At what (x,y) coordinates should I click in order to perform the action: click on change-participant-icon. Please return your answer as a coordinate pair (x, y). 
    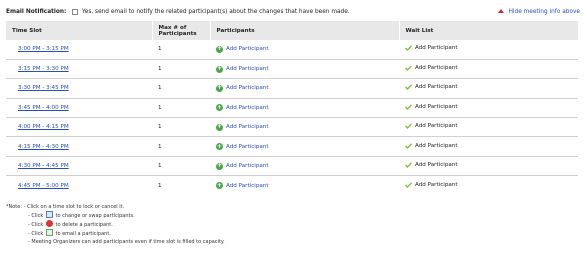
    Looking at the image, I should click on (49, 214).